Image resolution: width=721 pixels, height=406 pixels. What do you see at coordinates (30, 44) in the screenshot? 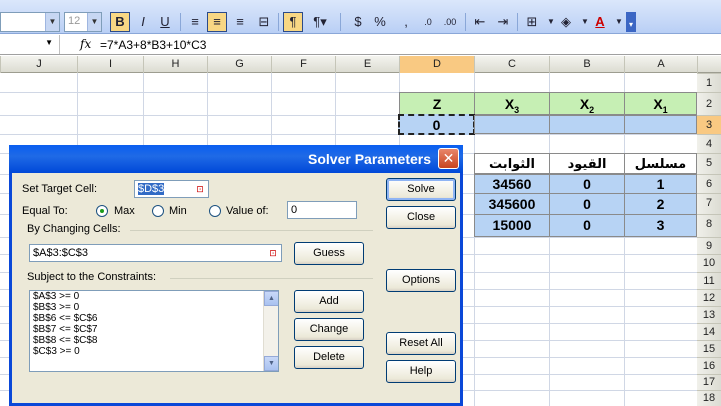
I see `name-box: ▼` at bounding box center [30, 44].